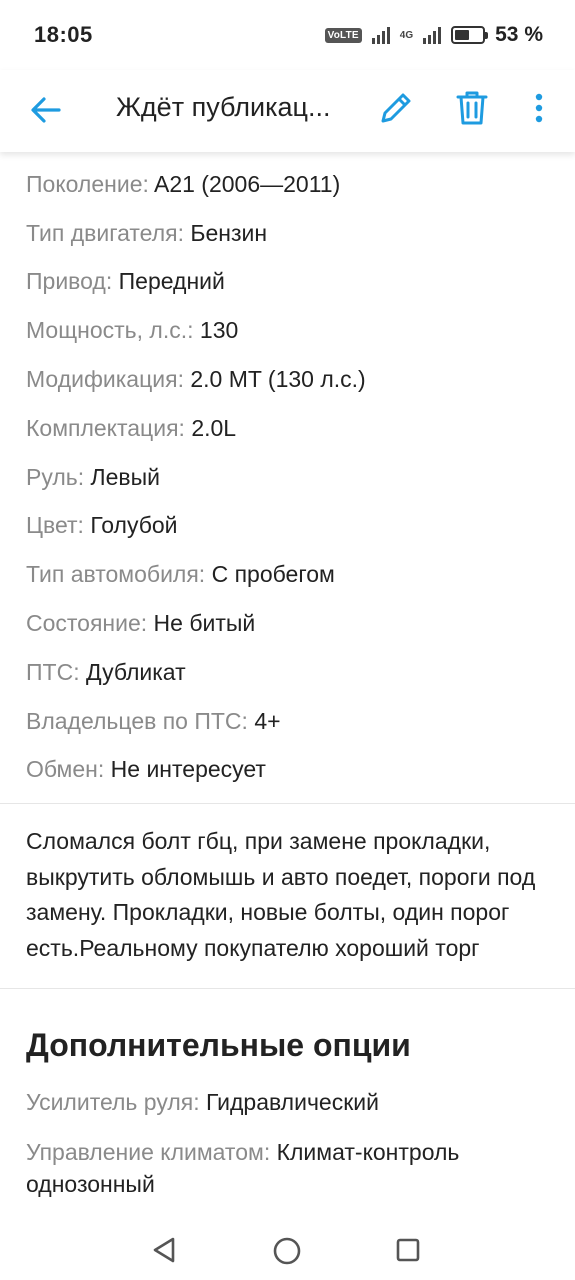 This screenshot has width=575, height=1280. I want to click on spec-row: ПТС: Дубликат, so click(300, 672).